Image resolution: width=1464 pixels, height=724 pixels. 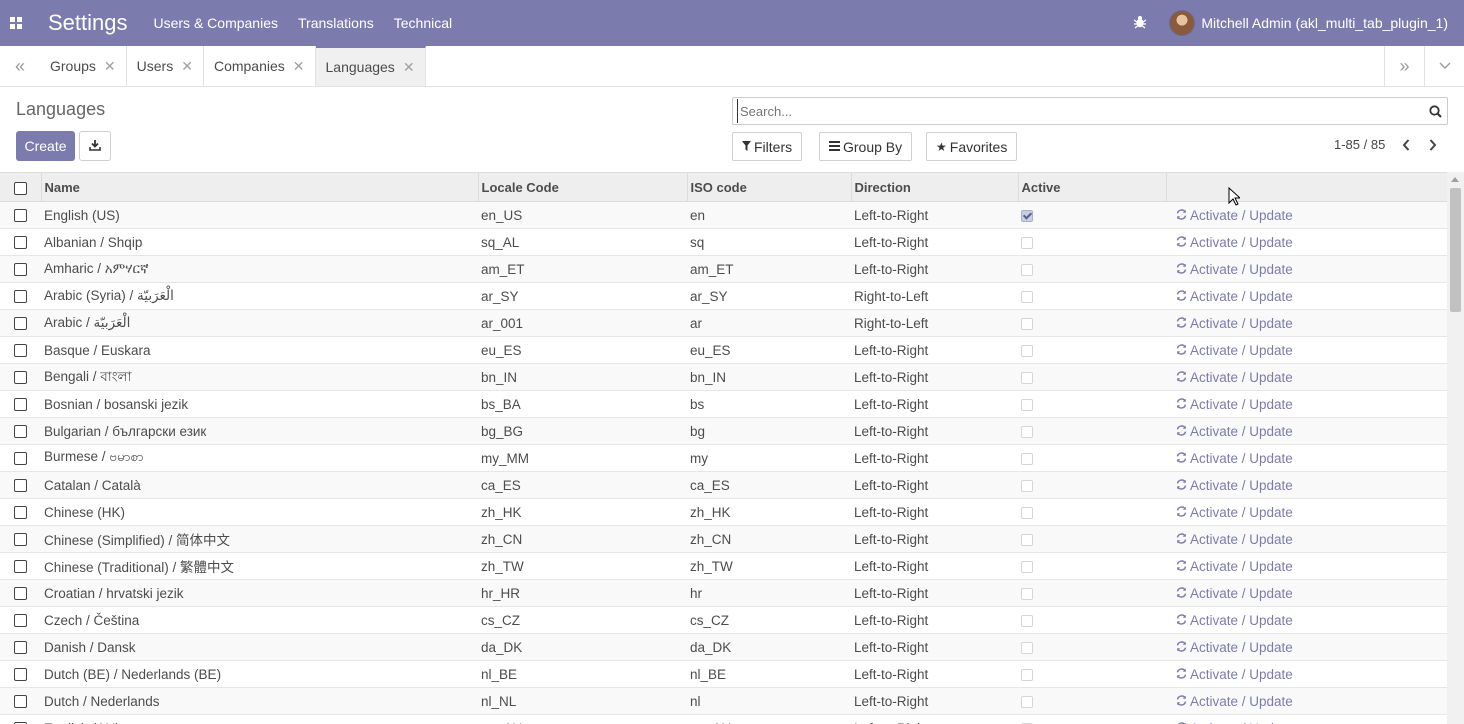 What do you see at coordinates (259, 485) in the screenshot?
I see `cell-name: Catalan / Català` at bounding box center [259, 485].